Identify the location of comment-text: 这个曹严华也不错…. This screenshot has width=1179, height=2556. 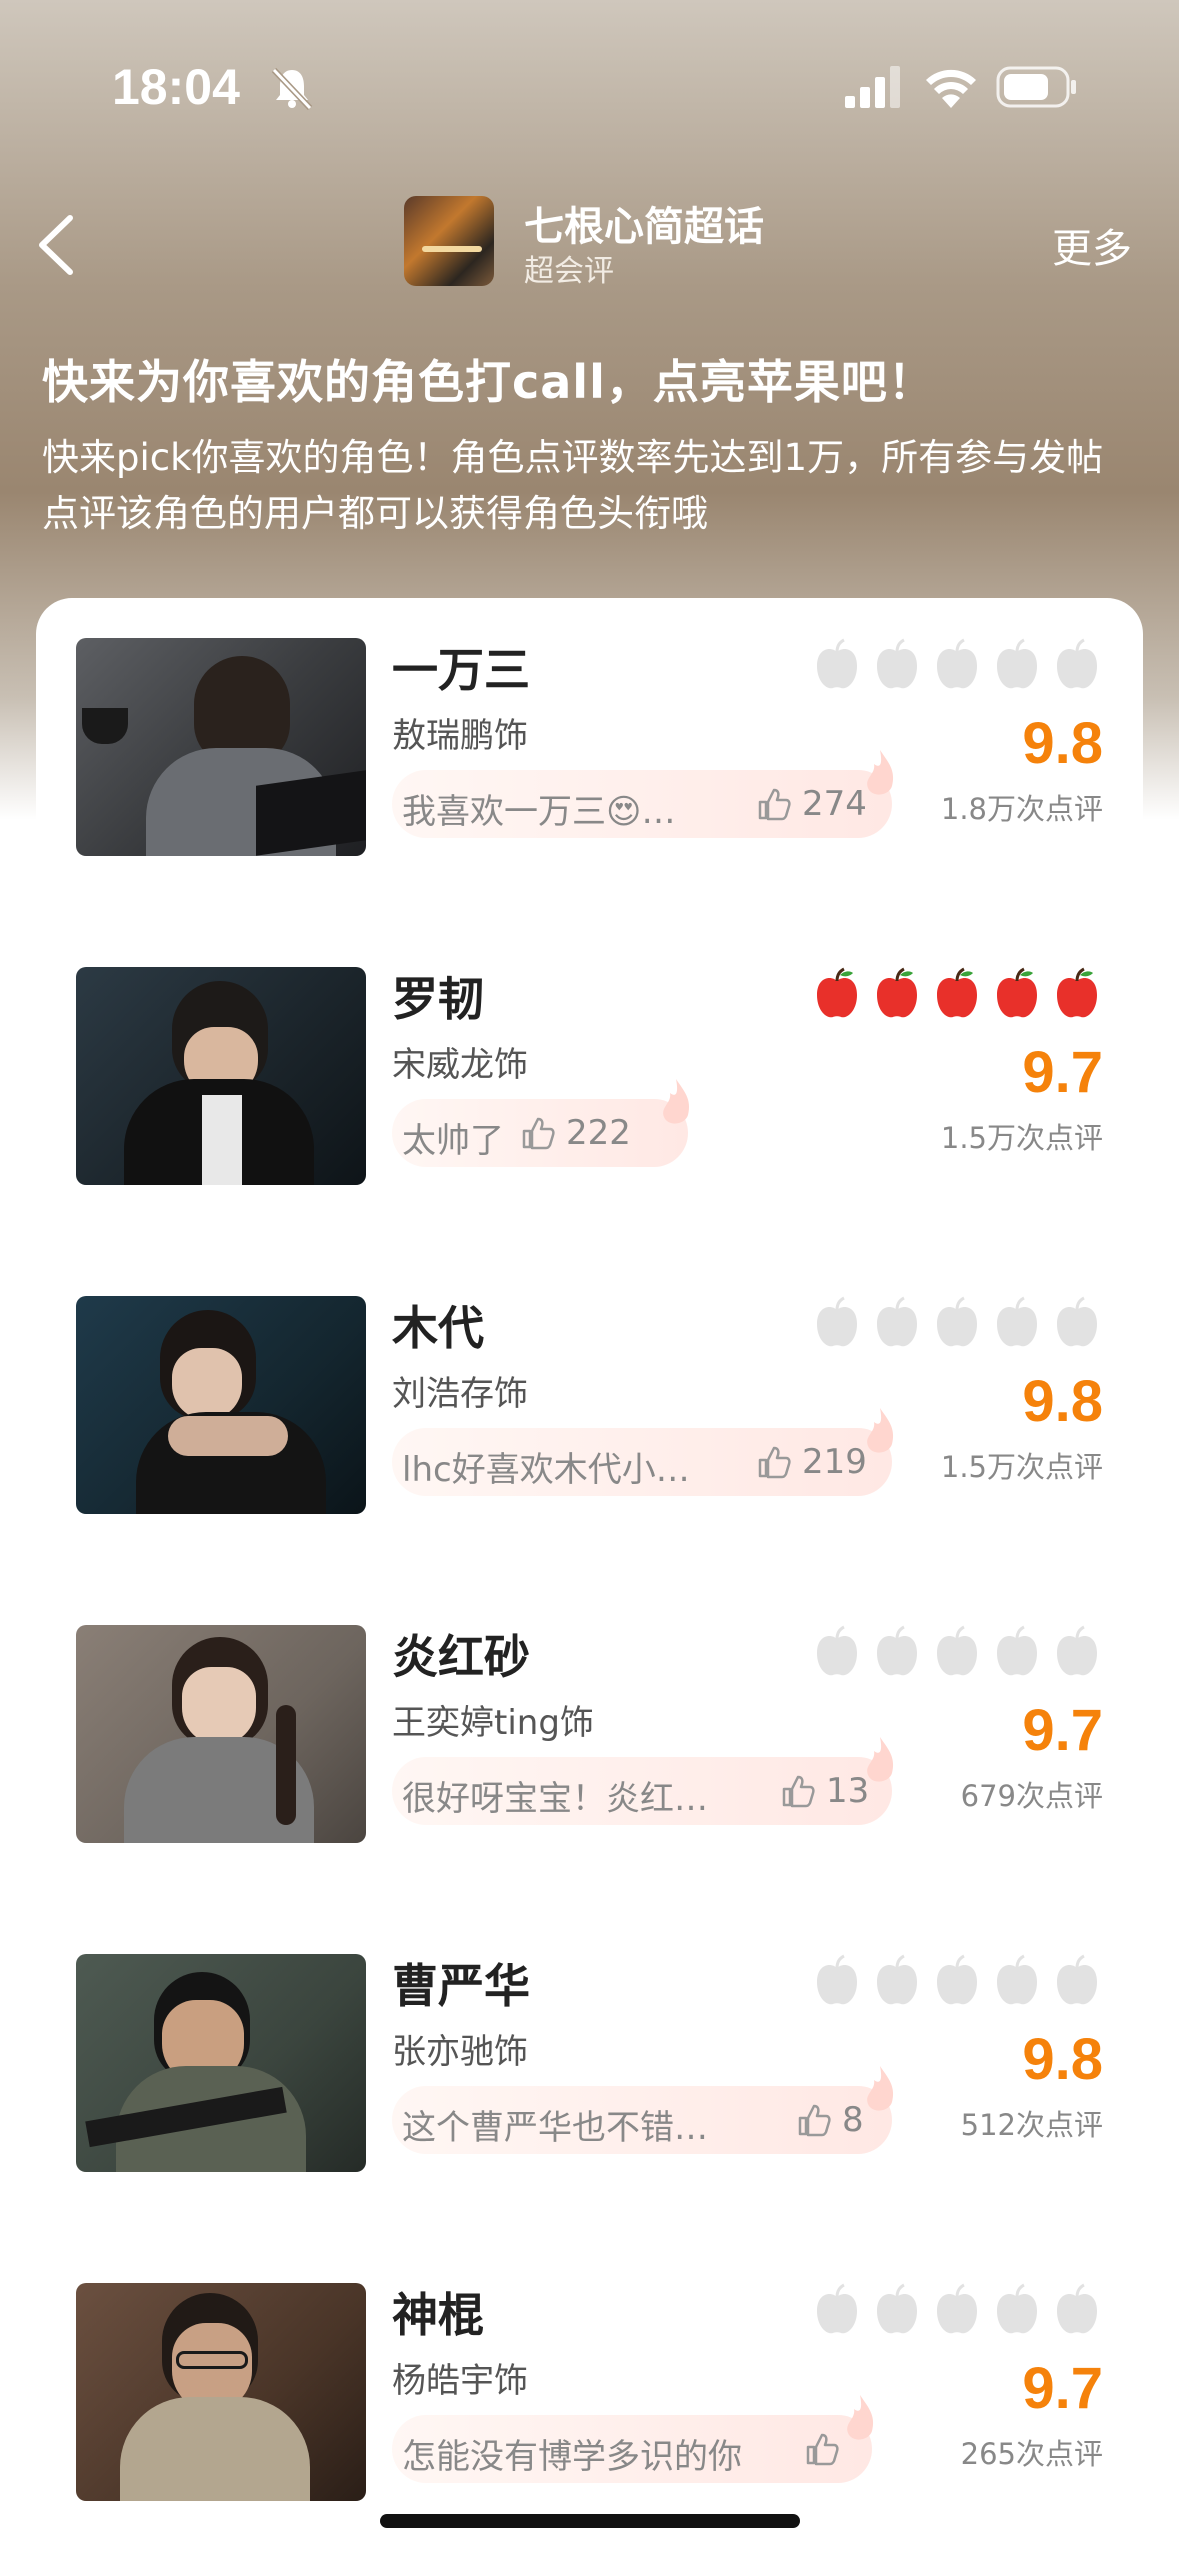
(555, 2128).